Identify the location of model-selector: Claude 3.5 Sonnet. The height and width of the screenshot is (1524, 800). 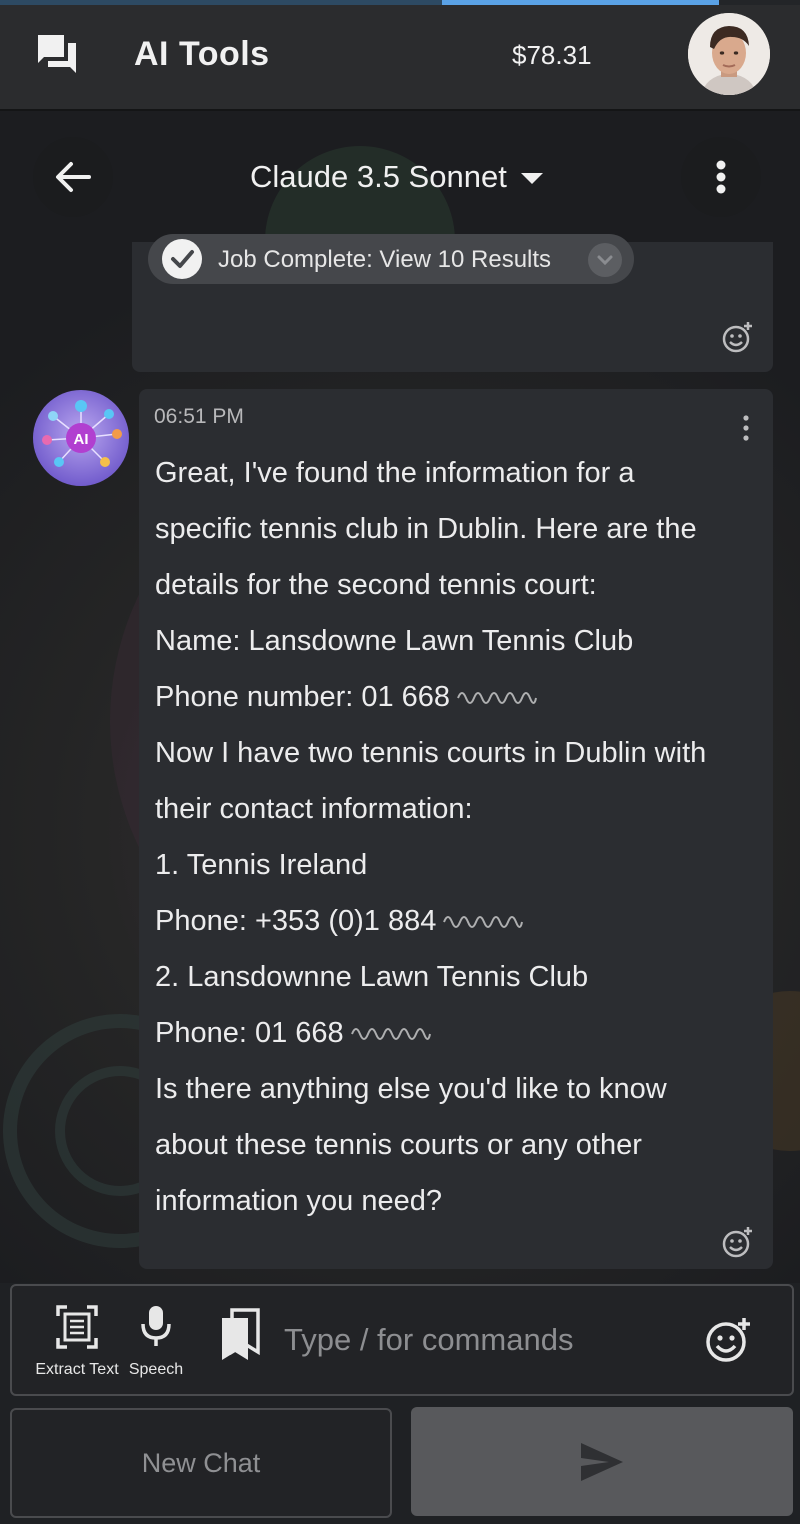
(396, 177).